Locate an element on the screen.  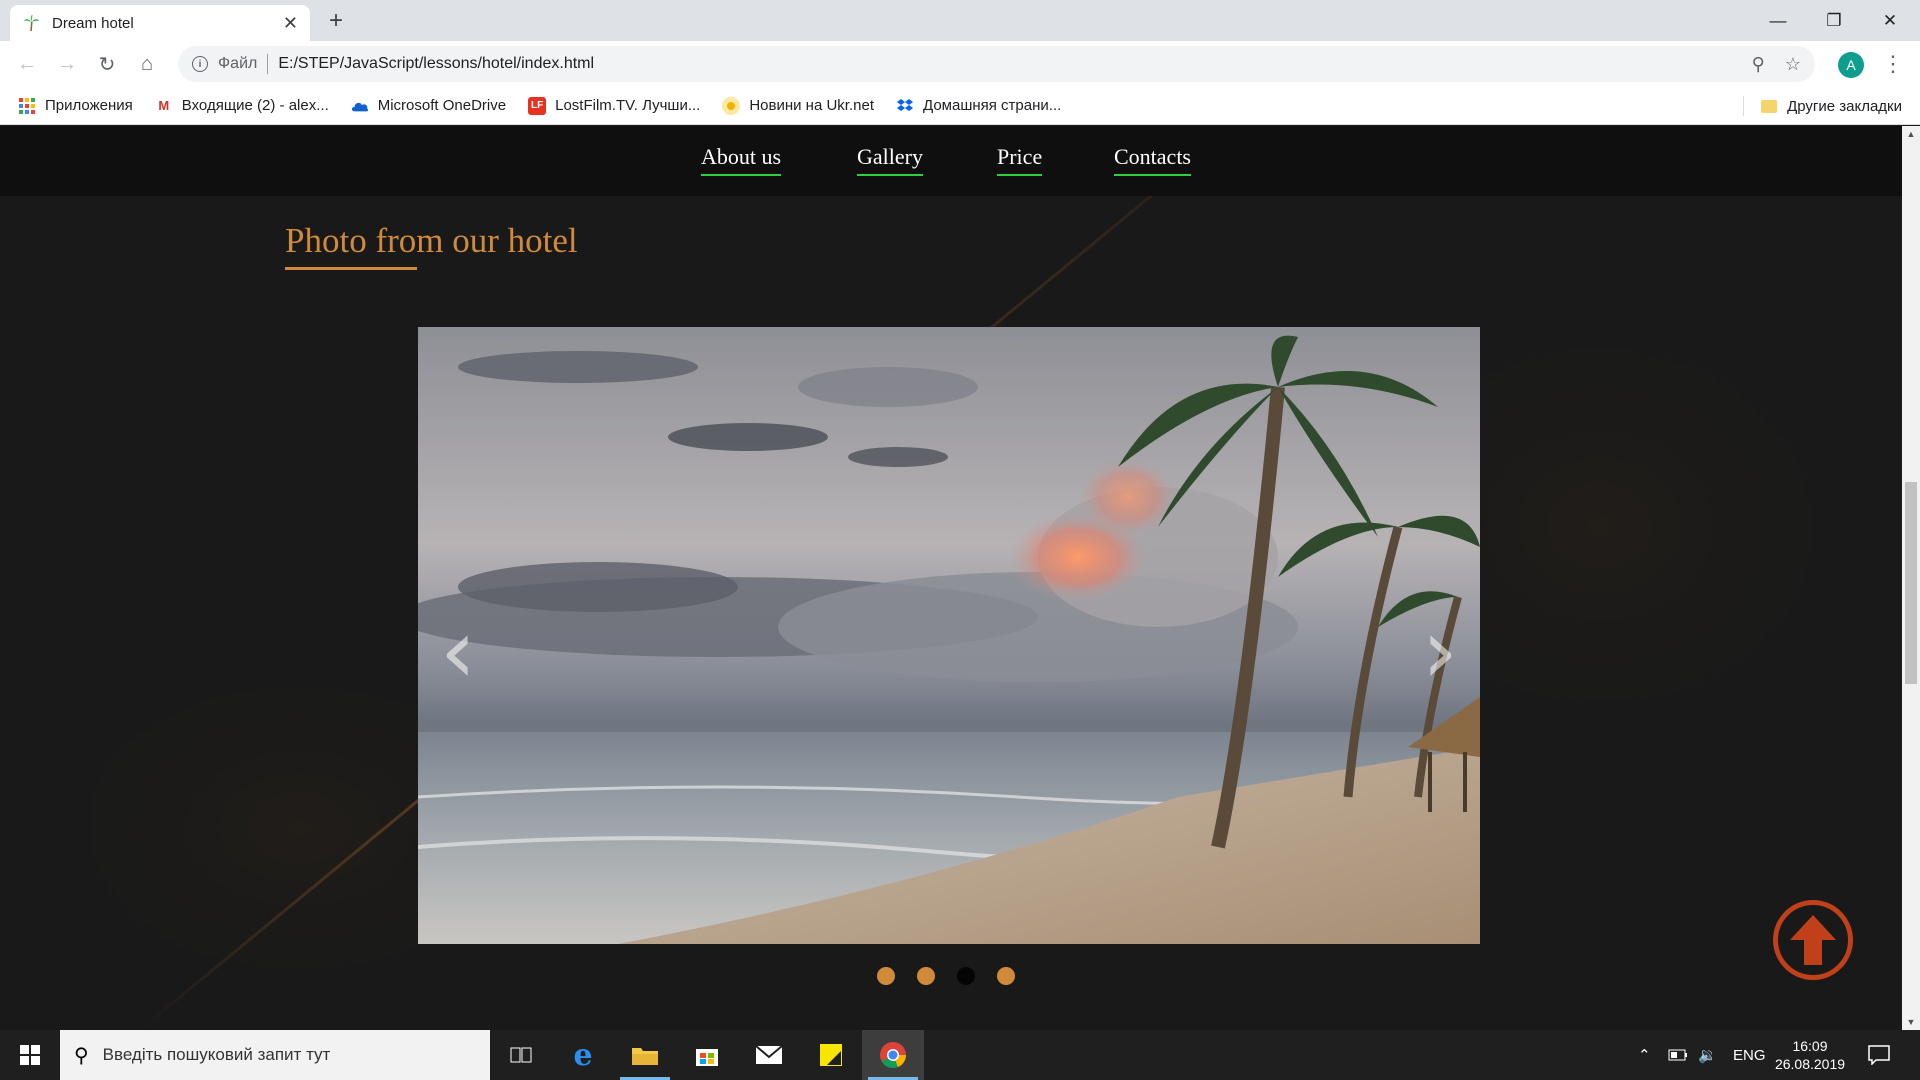
sticky-notes-icon is located at coordinates (831, 1055).